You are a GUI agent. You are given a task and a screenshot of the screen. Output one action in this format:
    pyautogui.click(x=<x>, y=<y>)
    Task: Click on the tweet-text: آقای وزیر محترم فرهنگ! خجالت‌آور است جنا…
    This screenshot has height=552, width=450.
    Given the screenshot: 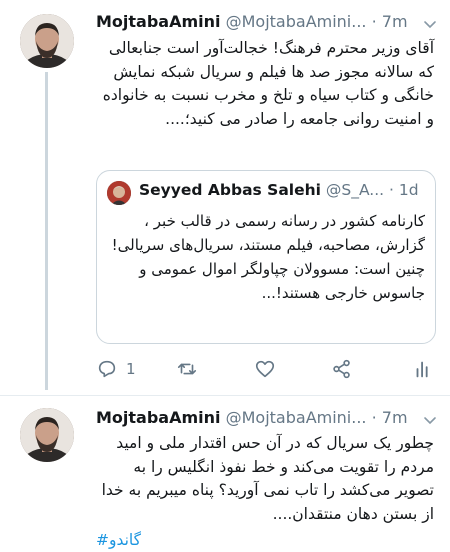 What is the action you would take?
    pyautogui.click(x=268, y=83)
    